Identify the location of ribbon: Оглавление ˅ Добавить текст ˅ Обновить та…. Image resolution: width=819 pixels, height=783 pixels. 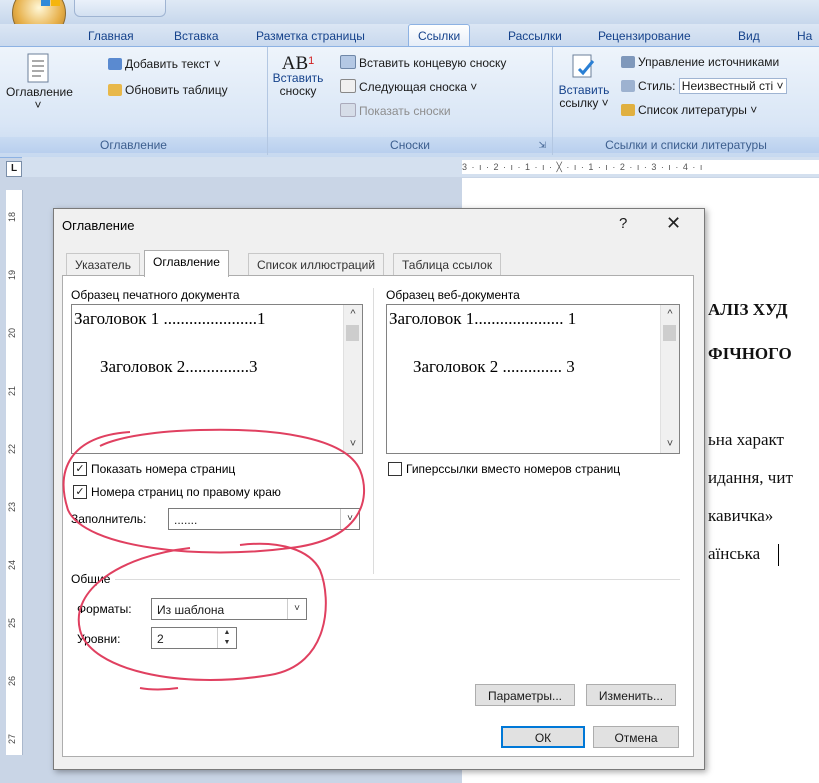
(409, 102).